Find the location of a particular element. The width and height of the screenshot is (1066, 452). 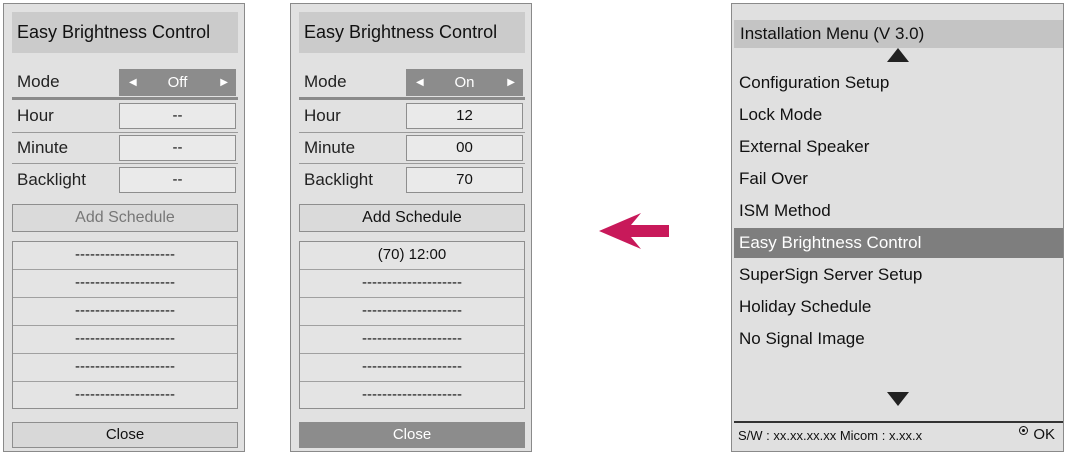

mode-value: Off is located at coordinates (177, 82).